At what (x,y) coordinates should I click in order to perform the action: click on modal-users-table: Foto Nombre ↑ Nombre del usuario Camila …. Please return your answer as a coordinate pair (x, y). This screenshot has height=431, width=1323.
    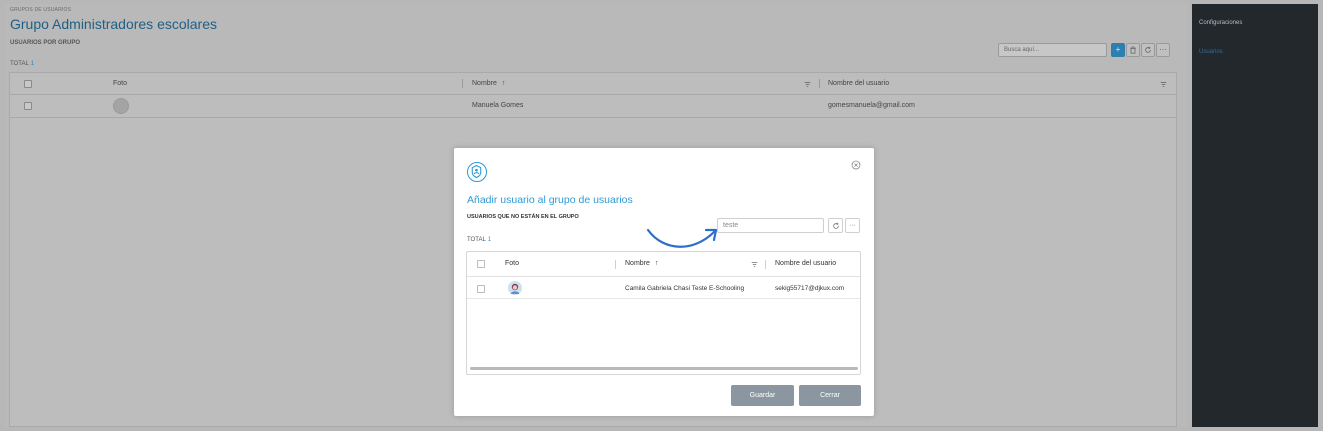
    Looking at the image, I should click on (663, 313).